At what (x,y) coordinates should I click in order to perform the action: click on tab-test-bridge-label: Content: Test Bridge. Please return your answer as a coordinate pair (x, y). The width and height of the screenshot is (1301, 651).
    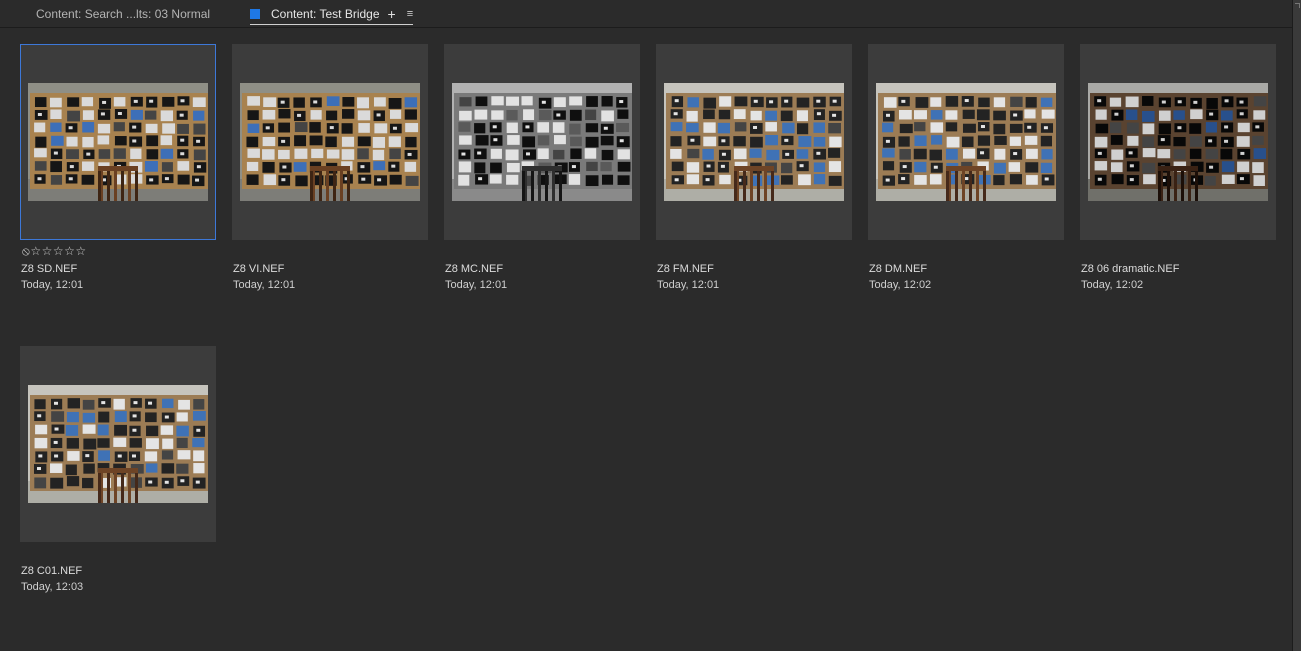
    Looking at the image, I should click on (325, 13).